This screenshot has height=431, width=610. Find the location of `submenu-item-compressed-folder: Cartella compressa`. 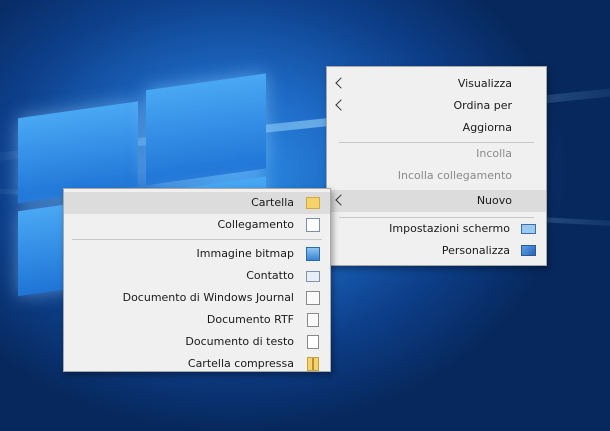

submenu-item-compressed-folder: Cartella compressa is located at coordinates (197, 364).